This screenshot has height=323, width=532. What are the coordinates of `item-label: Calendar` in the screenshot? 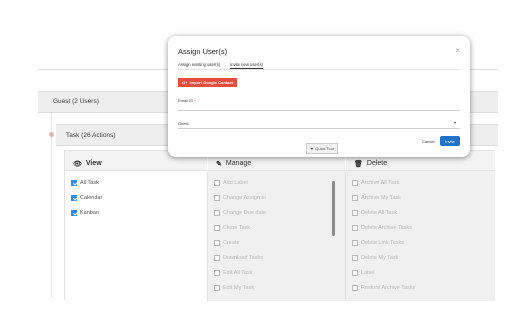 It's located at (91, 197).